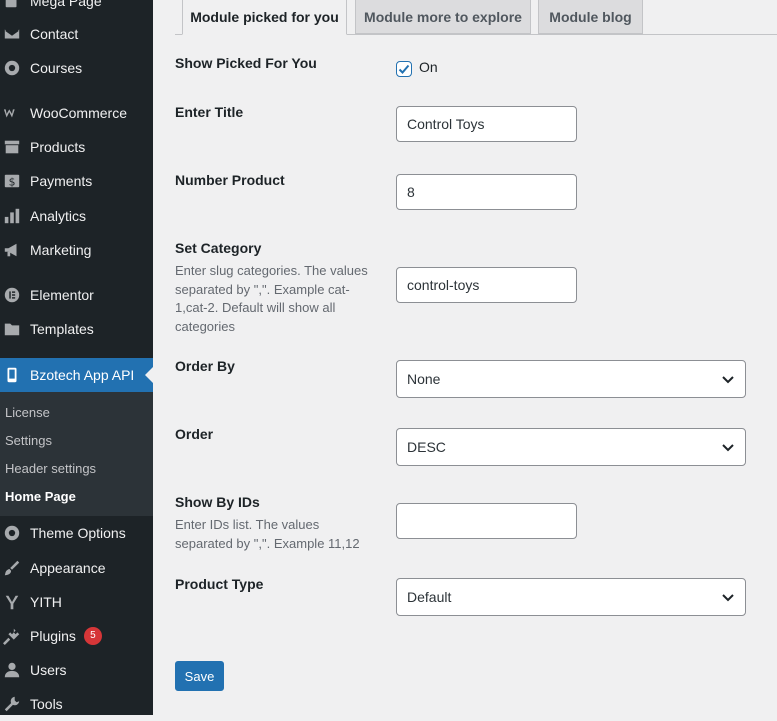 The width and height of the screenshot is (777, 721). Describe the element at coordinates (62, 295) in the screenshot. I see `sidebar-item-label: Elementor` at that location.